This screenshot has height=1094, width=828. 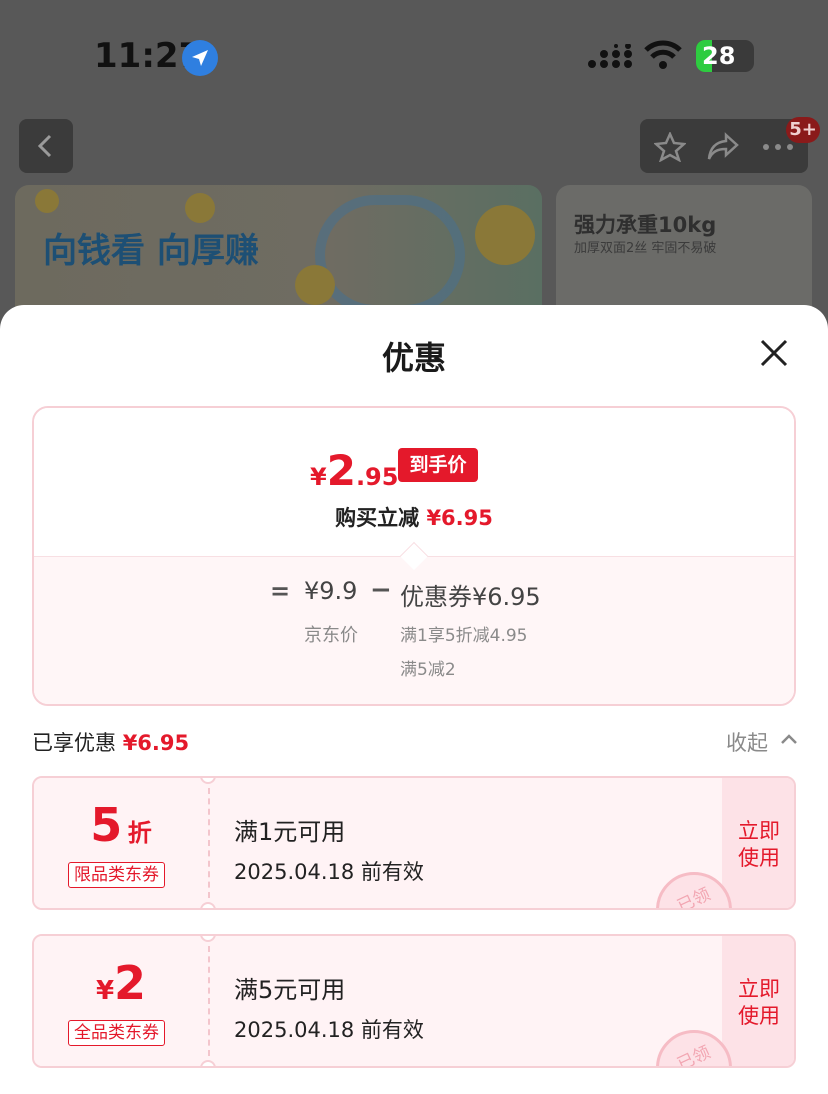 What do you see at coordinates (670, 147) in the screenshot?
I see `star-icon` at bounding box center [670, 147].